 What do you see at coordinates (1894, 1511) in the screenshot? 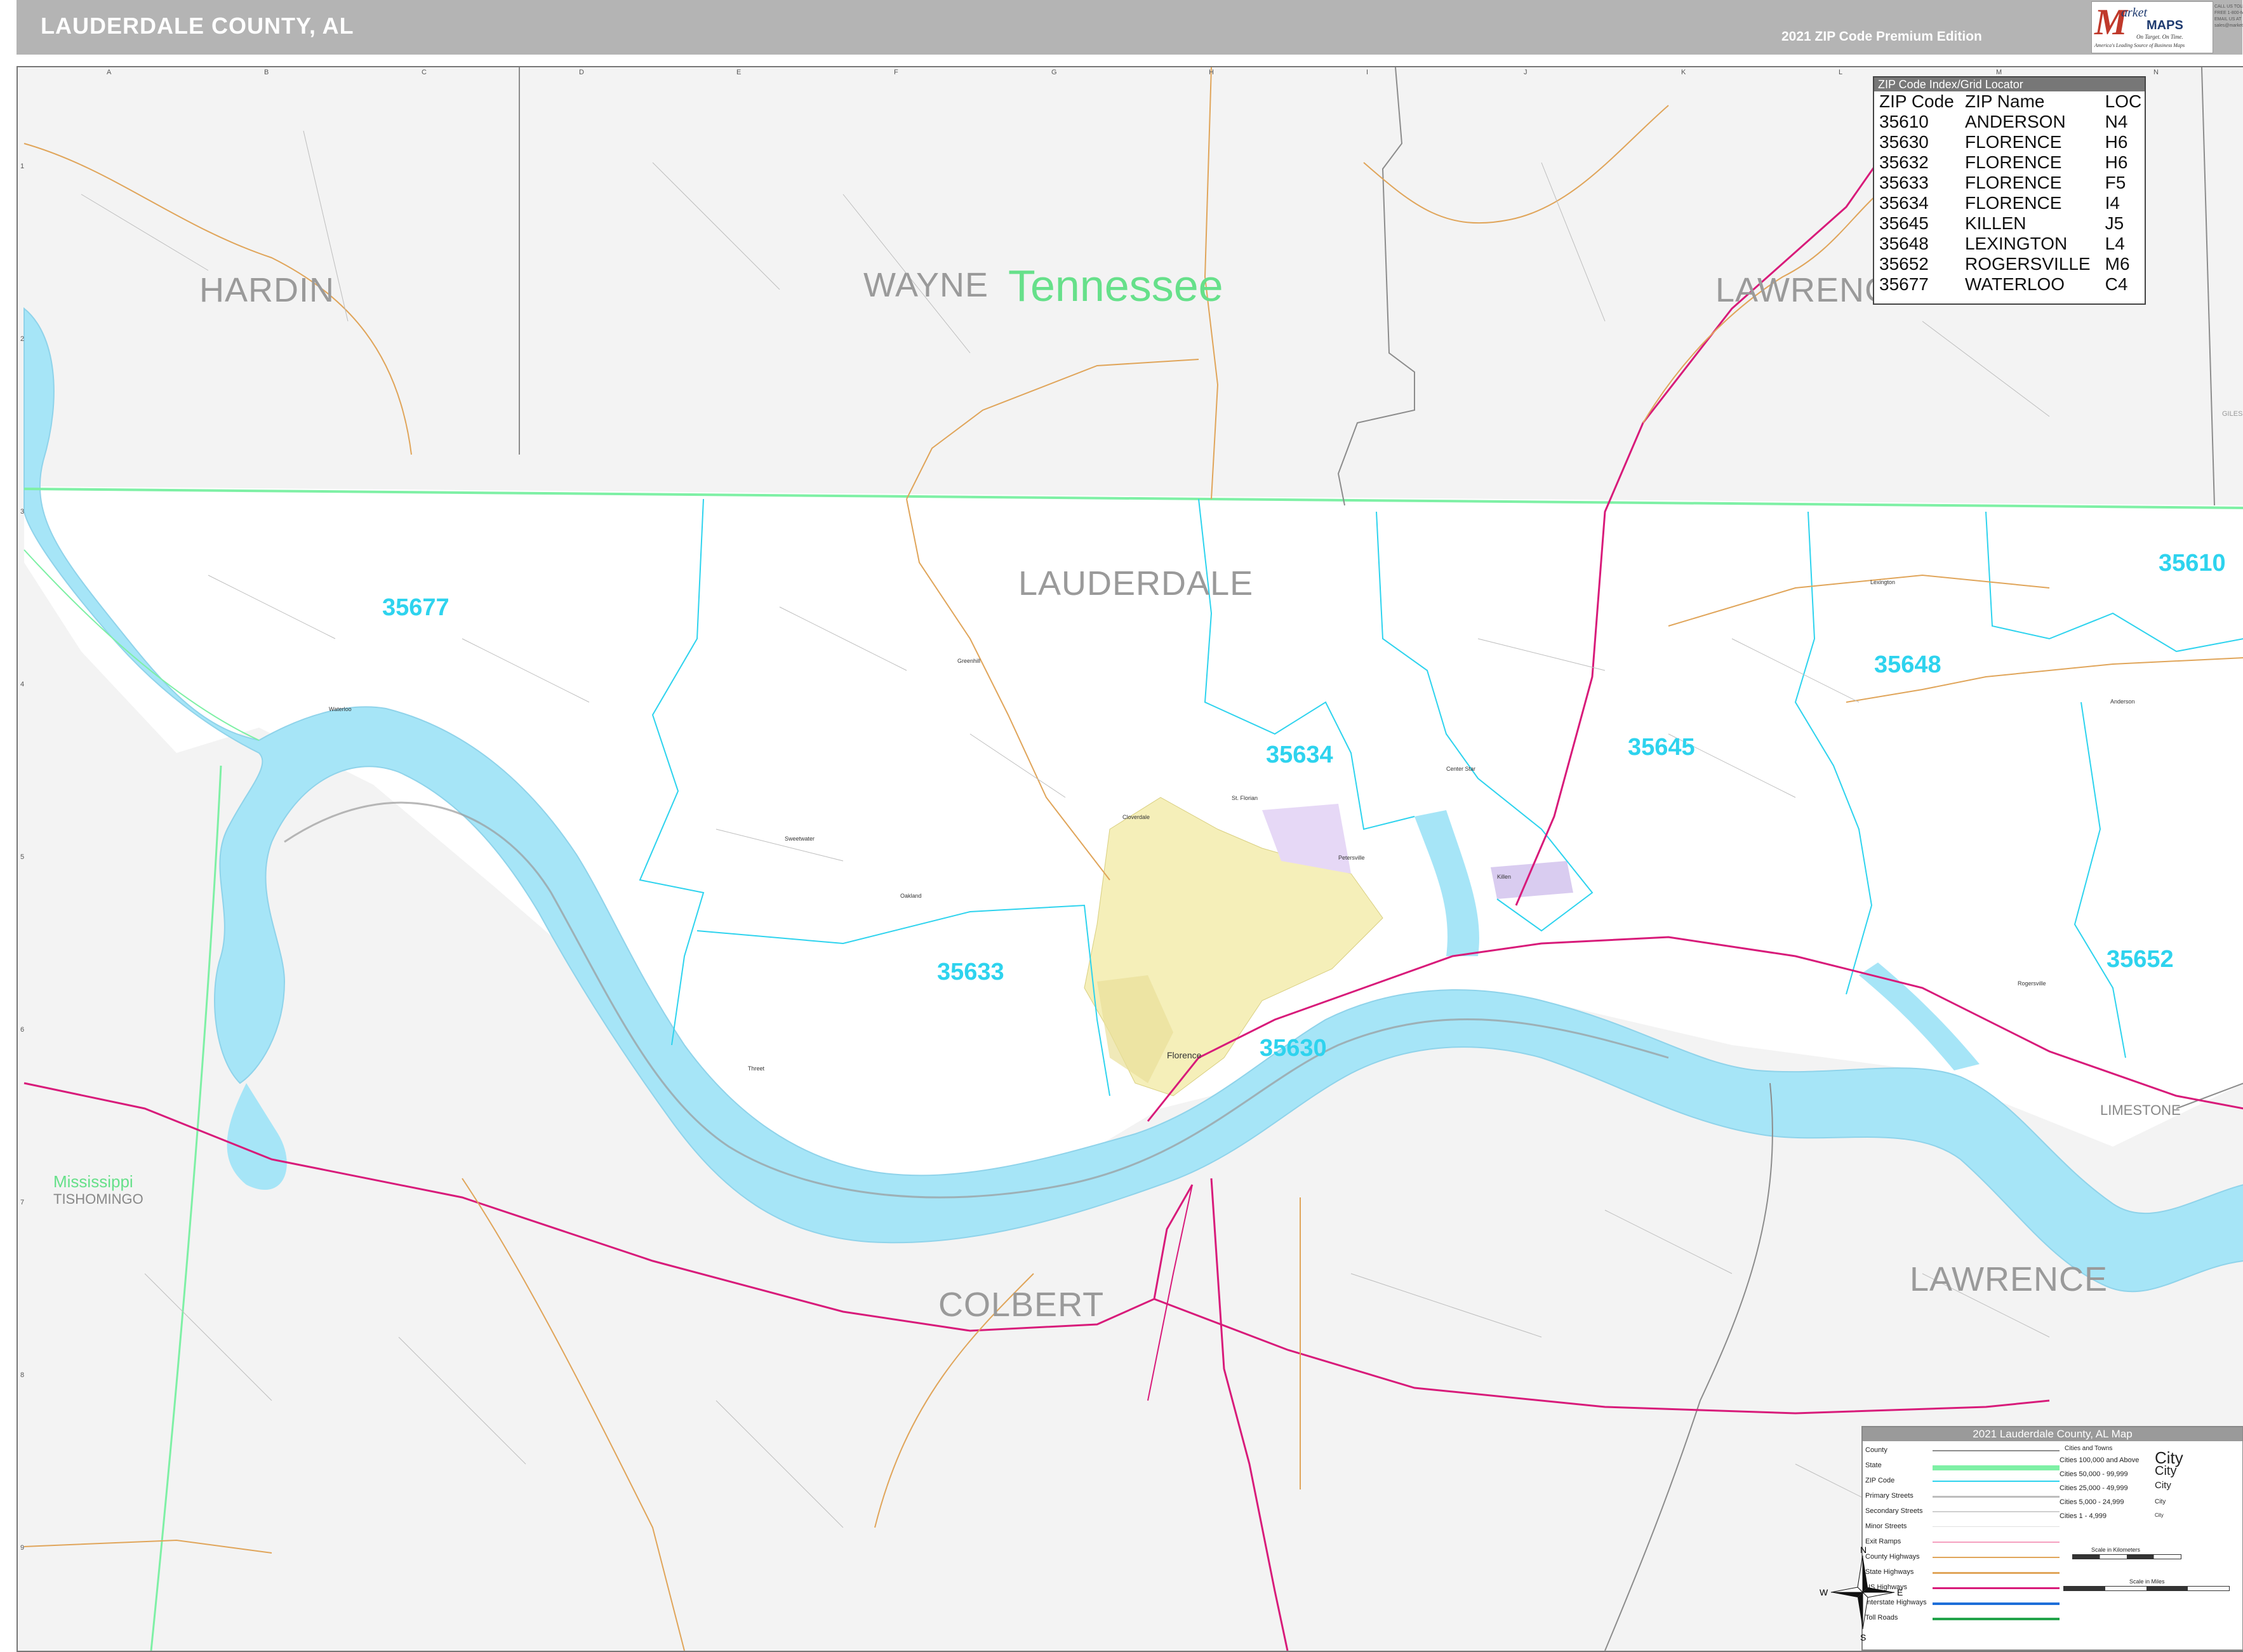
I see `legend-item-label: Secondary Streets` at bounding box center [1894, 1511].